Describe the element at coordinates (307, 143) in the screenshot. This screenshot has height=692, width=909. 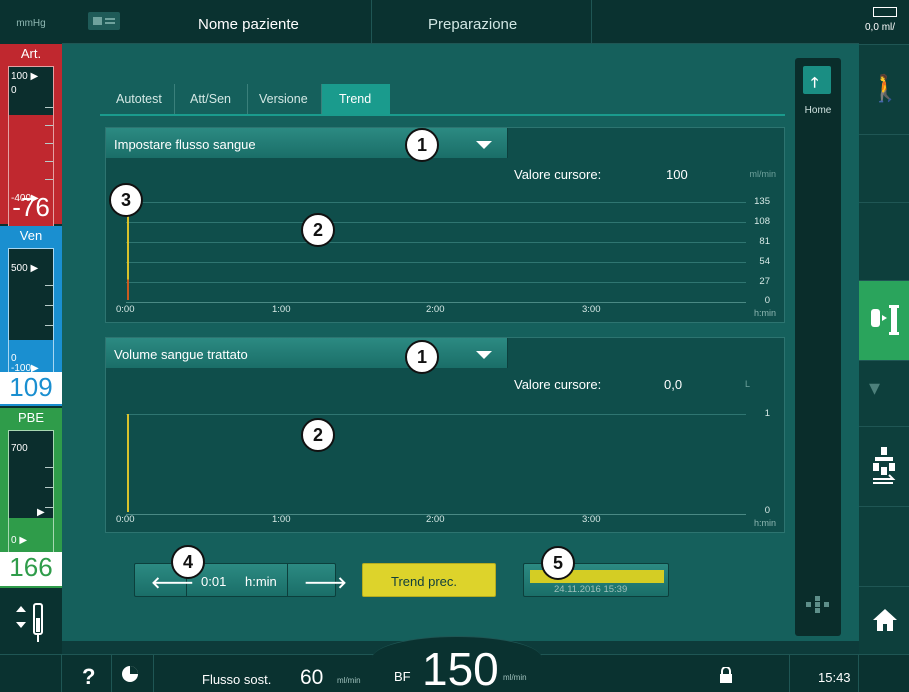
I see `trend1-parameter-dropdown: Impostare flusso sangue` at that location.